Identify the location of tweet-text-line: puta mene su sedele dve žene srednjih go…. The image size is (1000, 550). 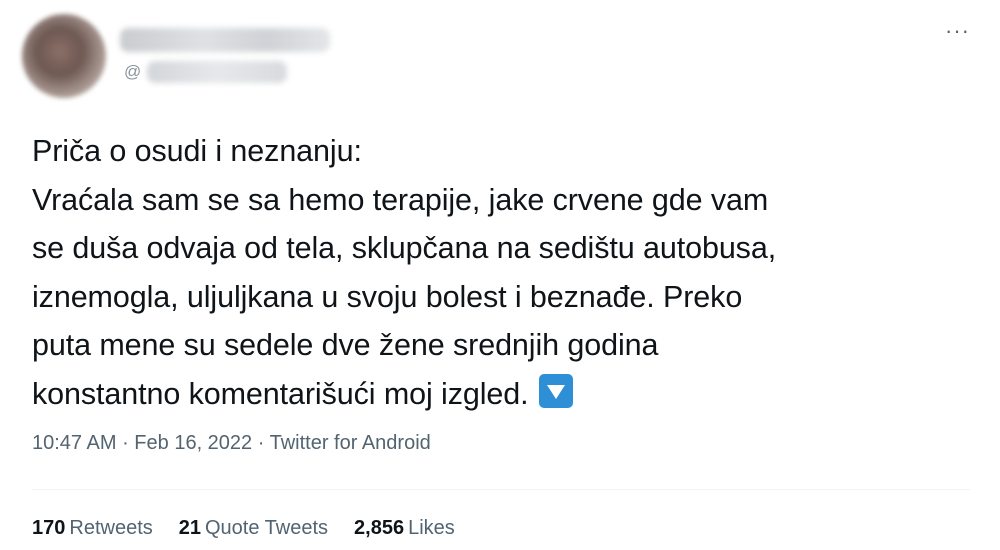
(345, 345).